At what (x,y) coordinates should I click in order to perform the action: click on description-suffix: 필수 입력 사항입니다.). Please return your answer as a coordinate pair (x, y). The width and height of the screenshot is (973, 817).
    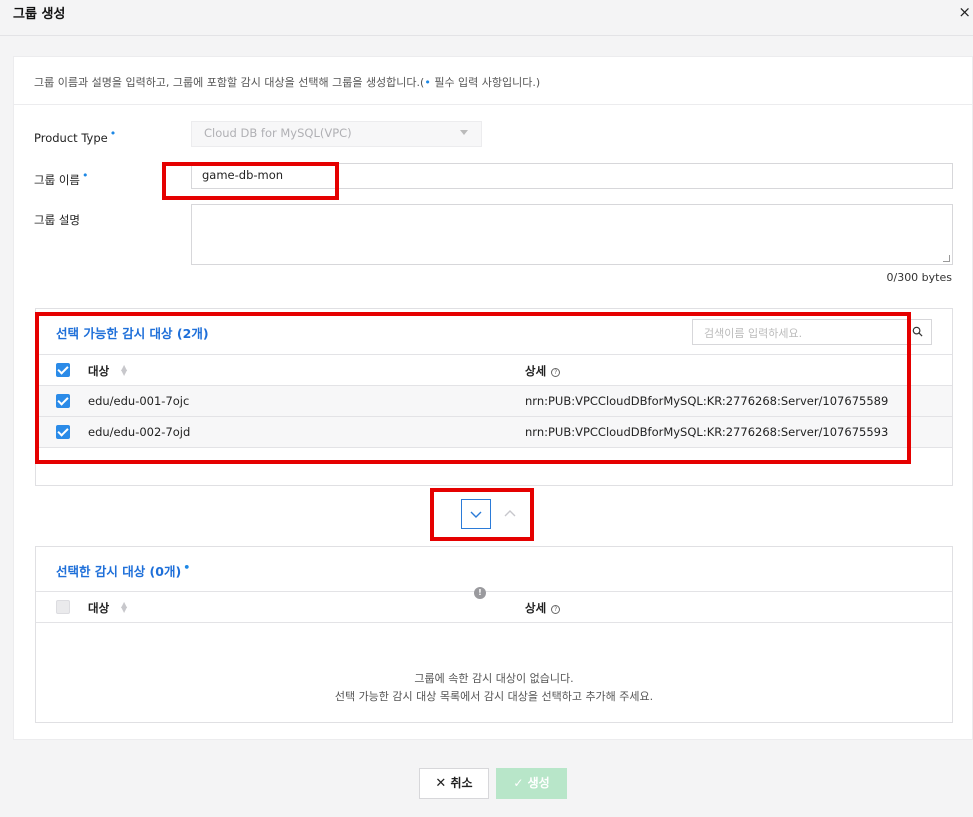
    Looking at the image, I should click on (485, 82).